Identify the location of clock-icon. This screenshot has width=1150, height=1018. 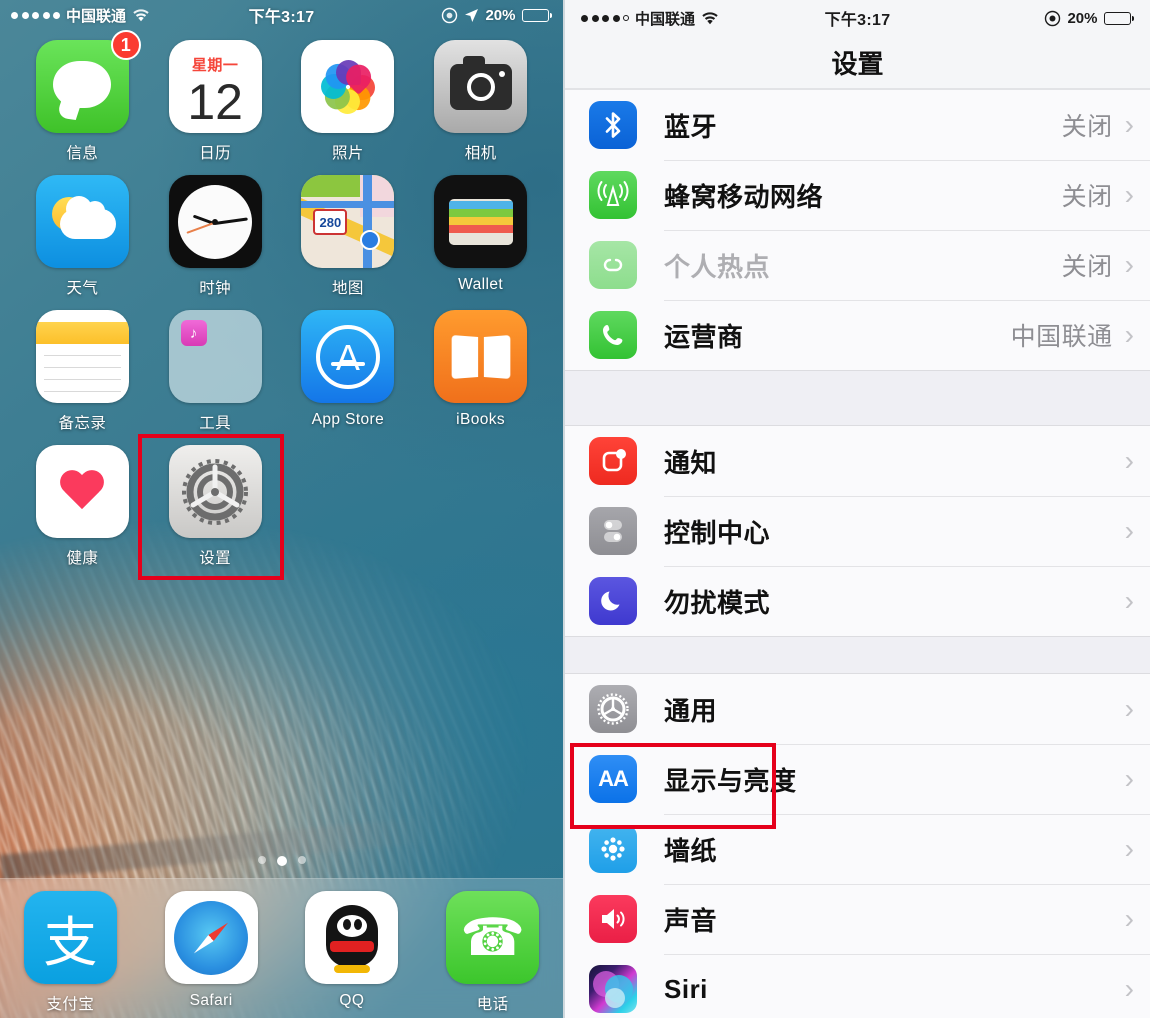
(215, 221).